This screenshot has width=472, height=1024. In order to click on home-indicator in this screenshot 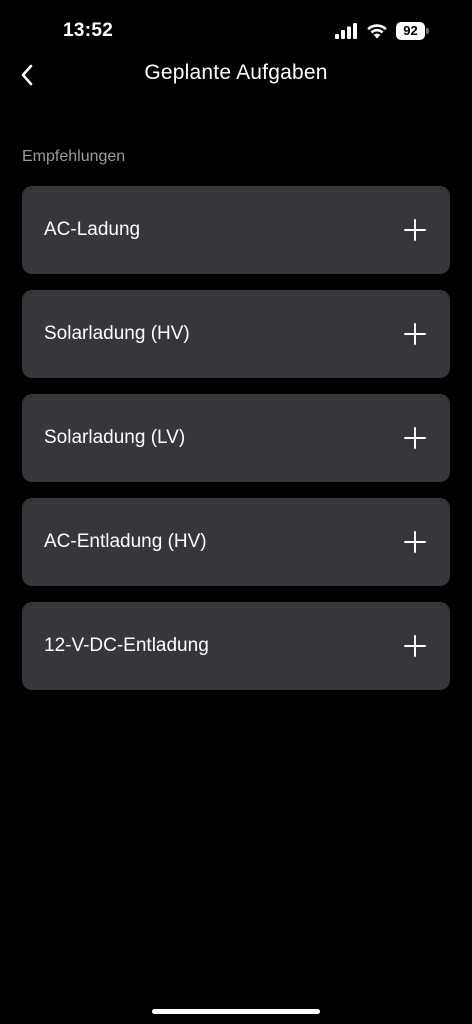, I will do `click(236, 1011)`.